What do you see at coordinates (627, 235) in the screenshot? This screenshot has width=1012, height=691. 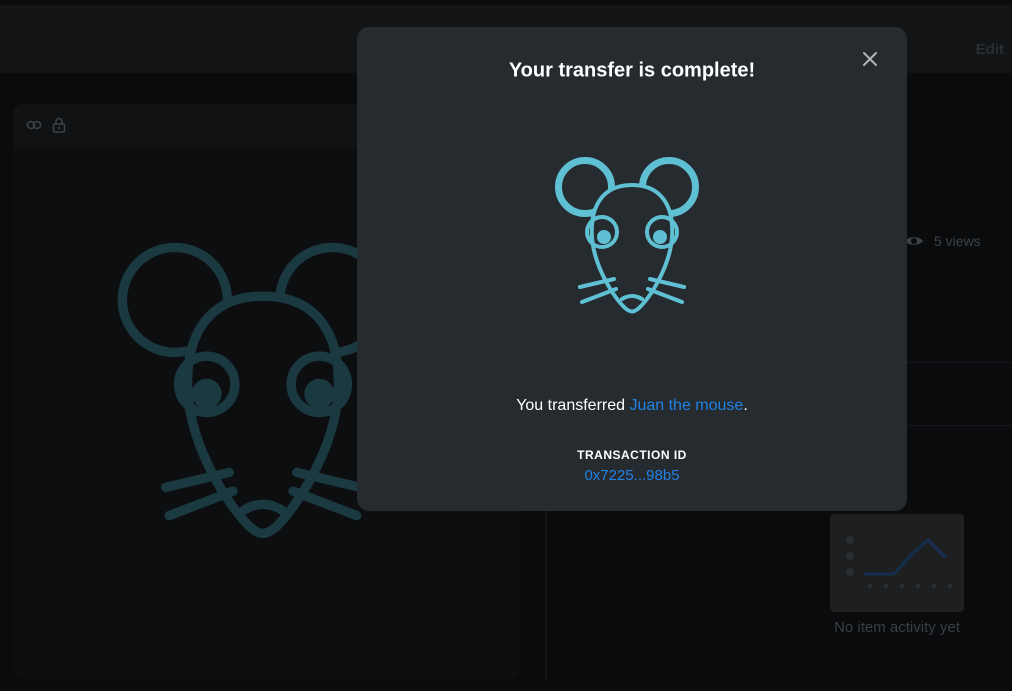 I see `item-thumbnail-mouse` at bounding box center [627, 235].